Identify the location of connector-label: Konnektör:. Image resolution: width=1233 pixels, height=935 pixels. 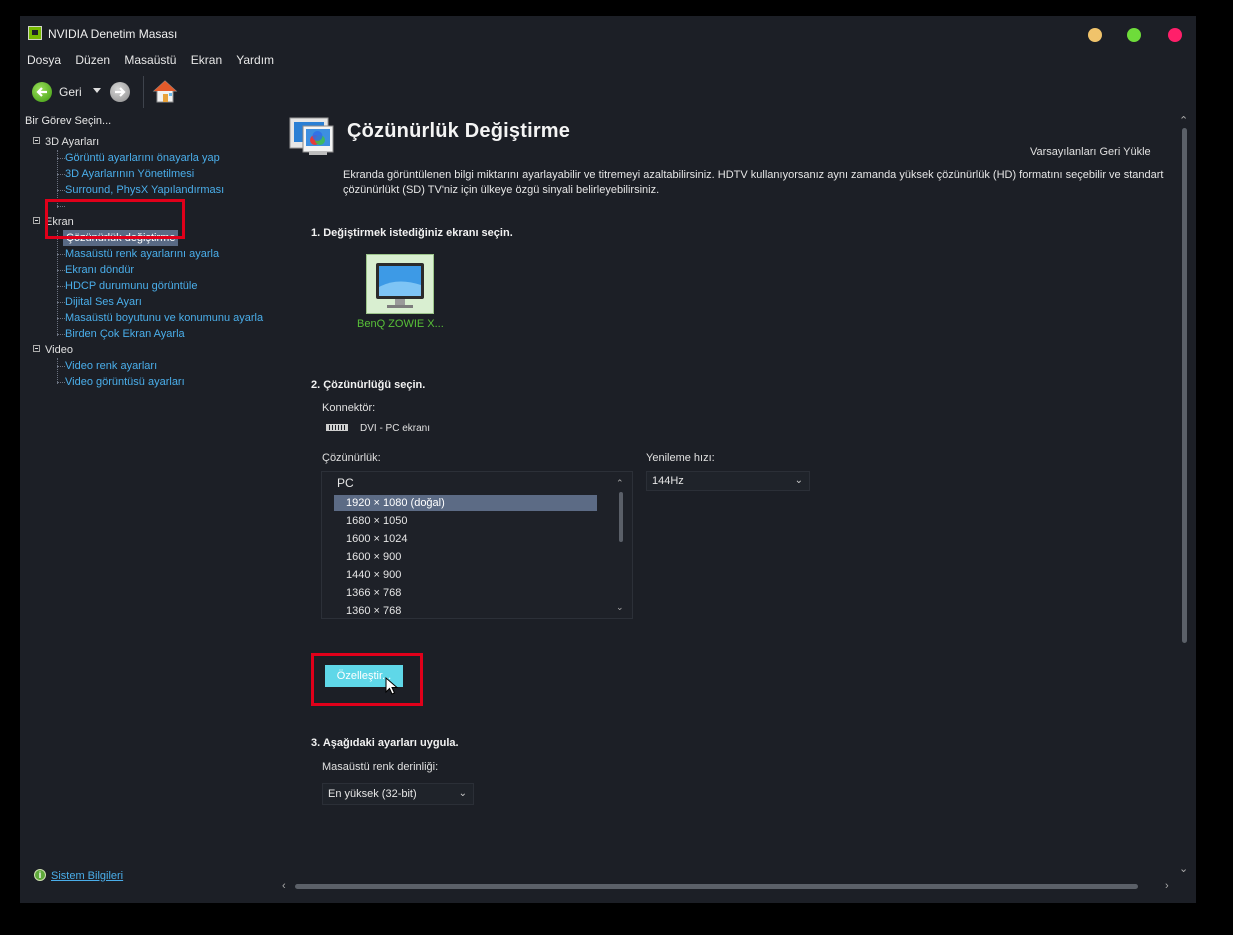
(349, 408).